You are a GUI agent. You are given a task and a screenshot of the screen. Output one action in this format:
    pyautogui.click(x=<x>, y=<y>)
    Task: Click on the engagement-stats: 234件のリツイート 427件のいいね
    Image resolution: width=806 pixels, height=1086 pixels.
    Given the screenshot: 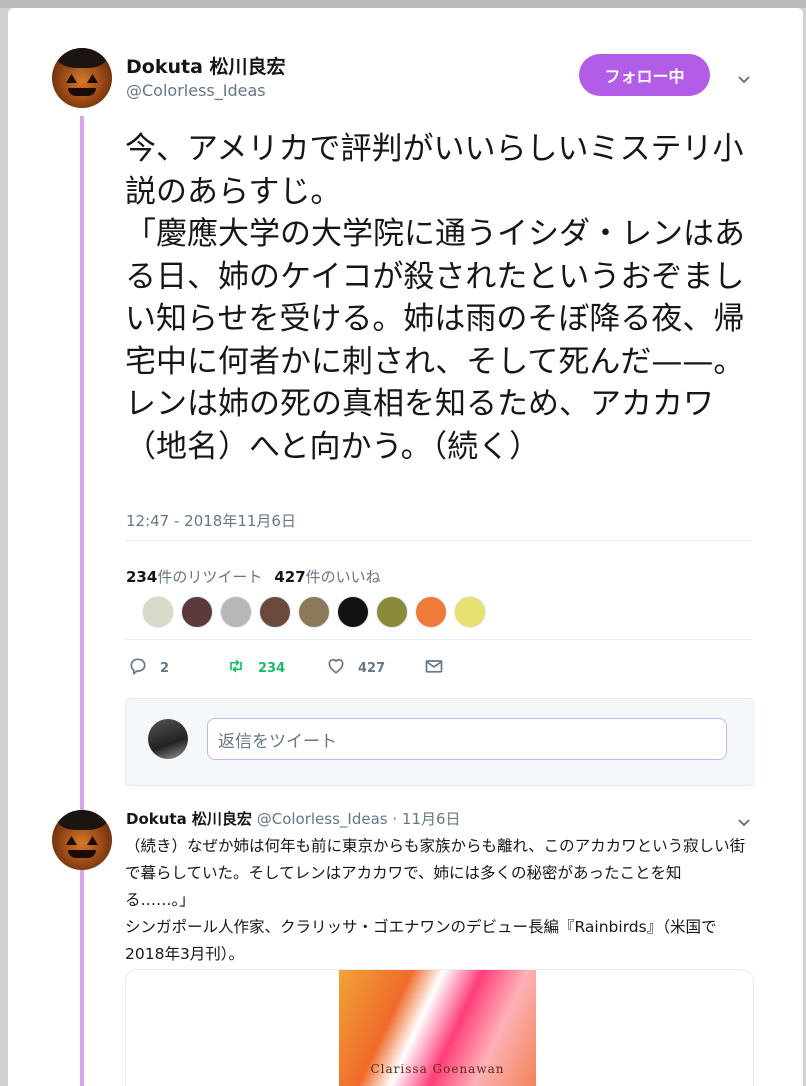 What is the action you would take?
    pyautogui.click(x=253, y=576)
    